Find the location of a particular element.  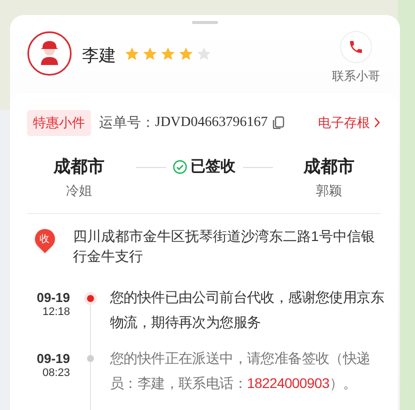

sender-name: 冷姐 is located at coordinates (79, 191).